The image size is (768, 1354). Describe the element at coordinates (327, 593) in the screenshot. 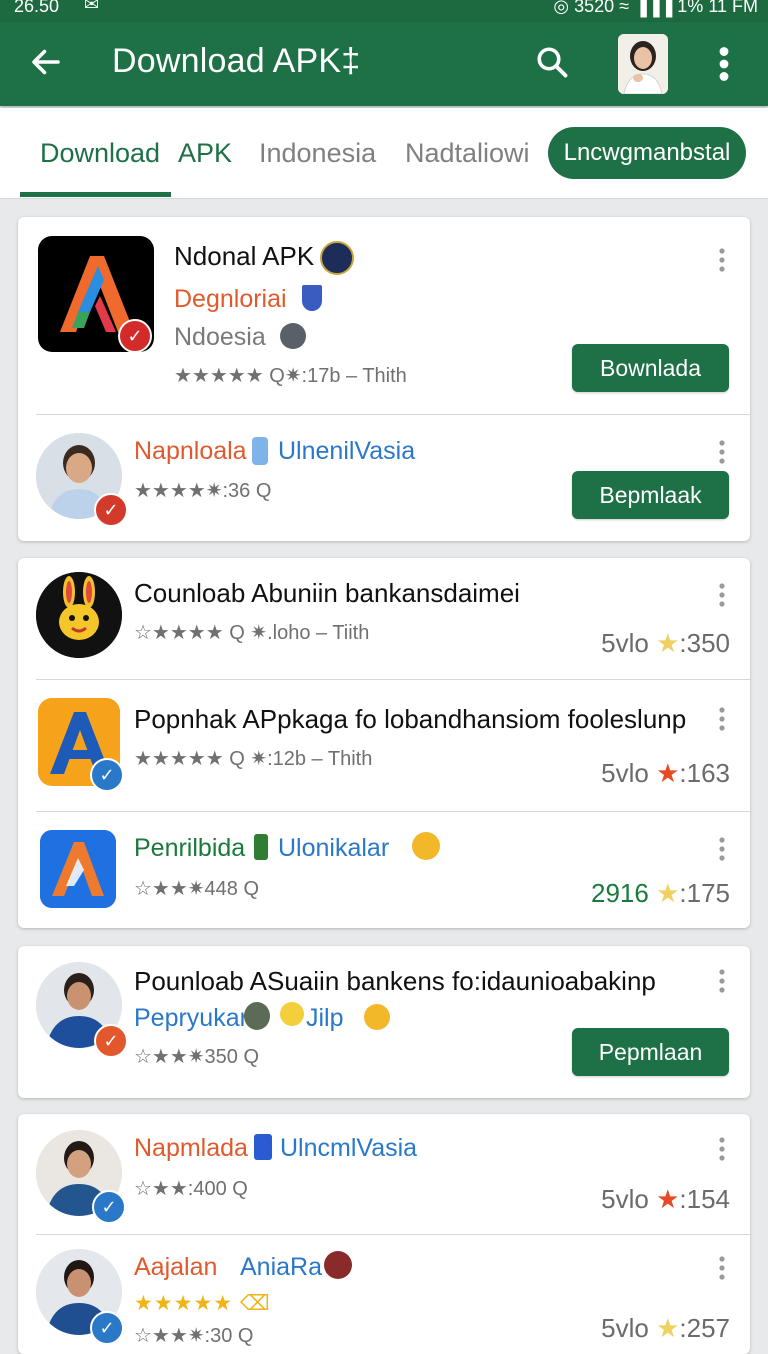

I see `app-title: Counloab Abuniin bankansdaimei` at that location.